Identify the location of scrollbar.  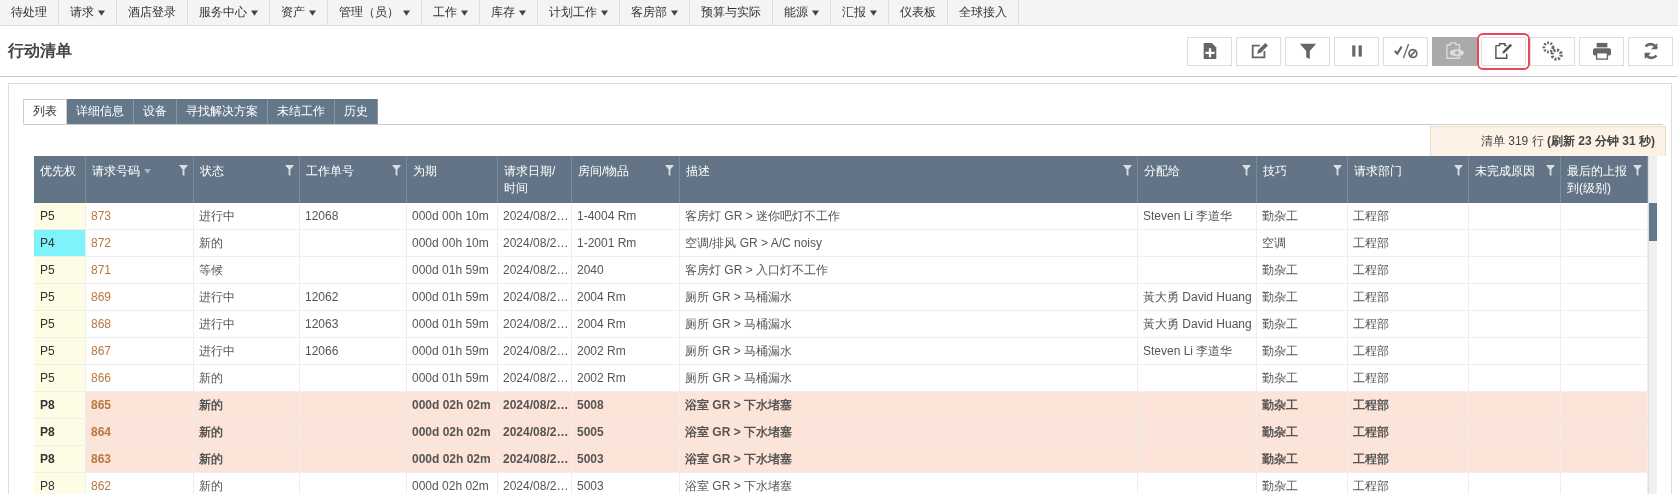
(1652, 325).